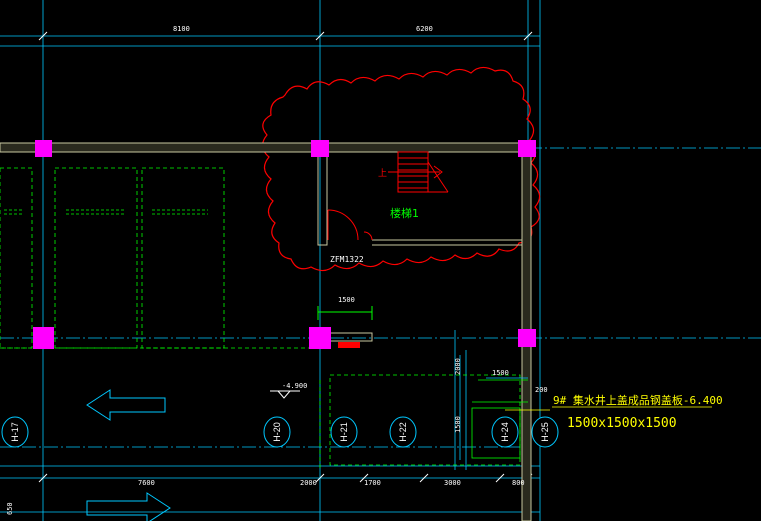 The image size is (761, 521). I want to click on flow-arrow-upper, so click(126, 405).